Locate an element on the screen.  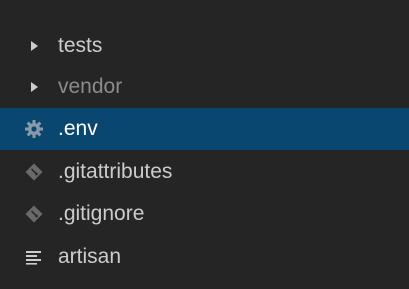
tree-item-label: tests is located at coordinates (80, 45).